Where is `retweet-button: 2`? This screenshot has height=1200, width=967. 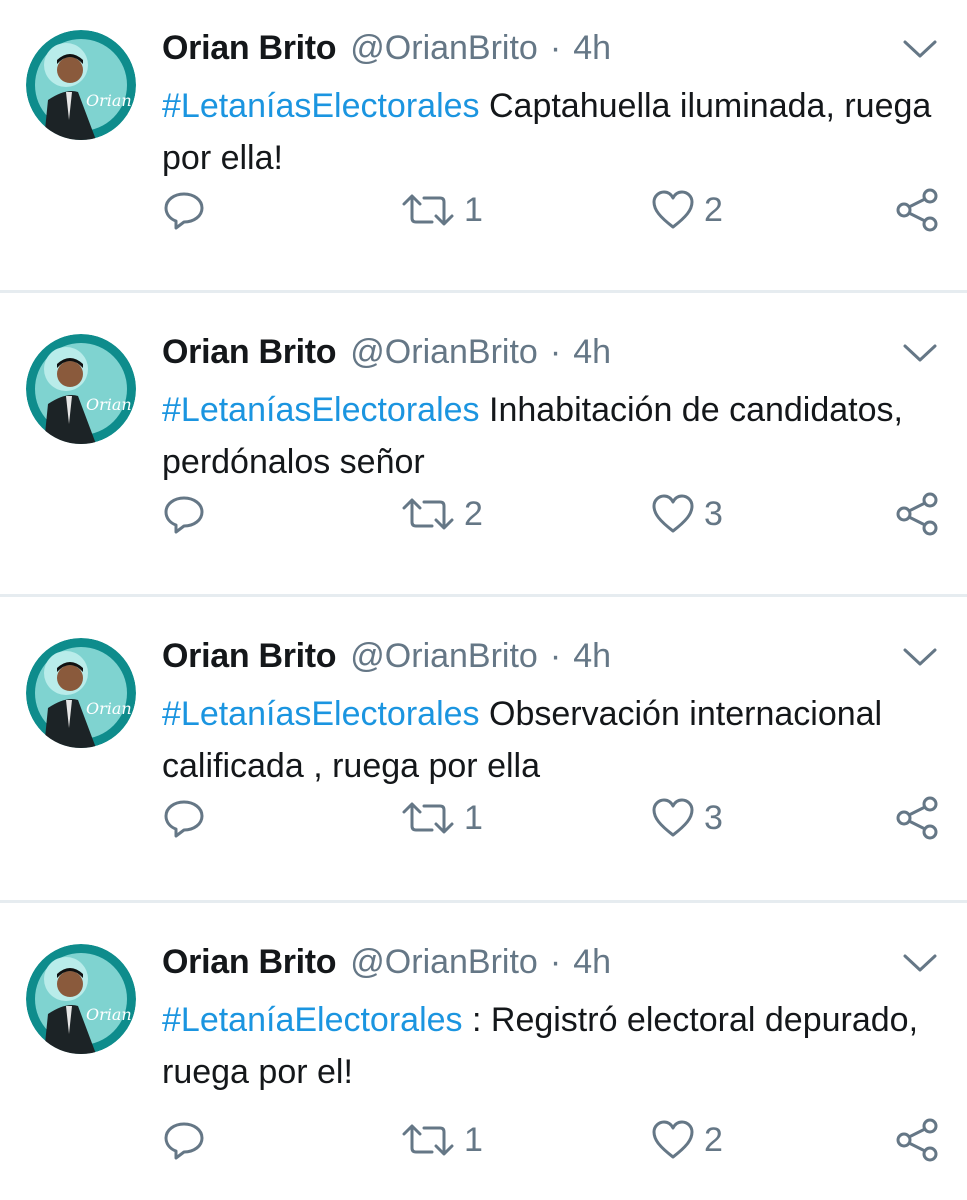 retweet-button: 2 is located at coordinates (441, 514).